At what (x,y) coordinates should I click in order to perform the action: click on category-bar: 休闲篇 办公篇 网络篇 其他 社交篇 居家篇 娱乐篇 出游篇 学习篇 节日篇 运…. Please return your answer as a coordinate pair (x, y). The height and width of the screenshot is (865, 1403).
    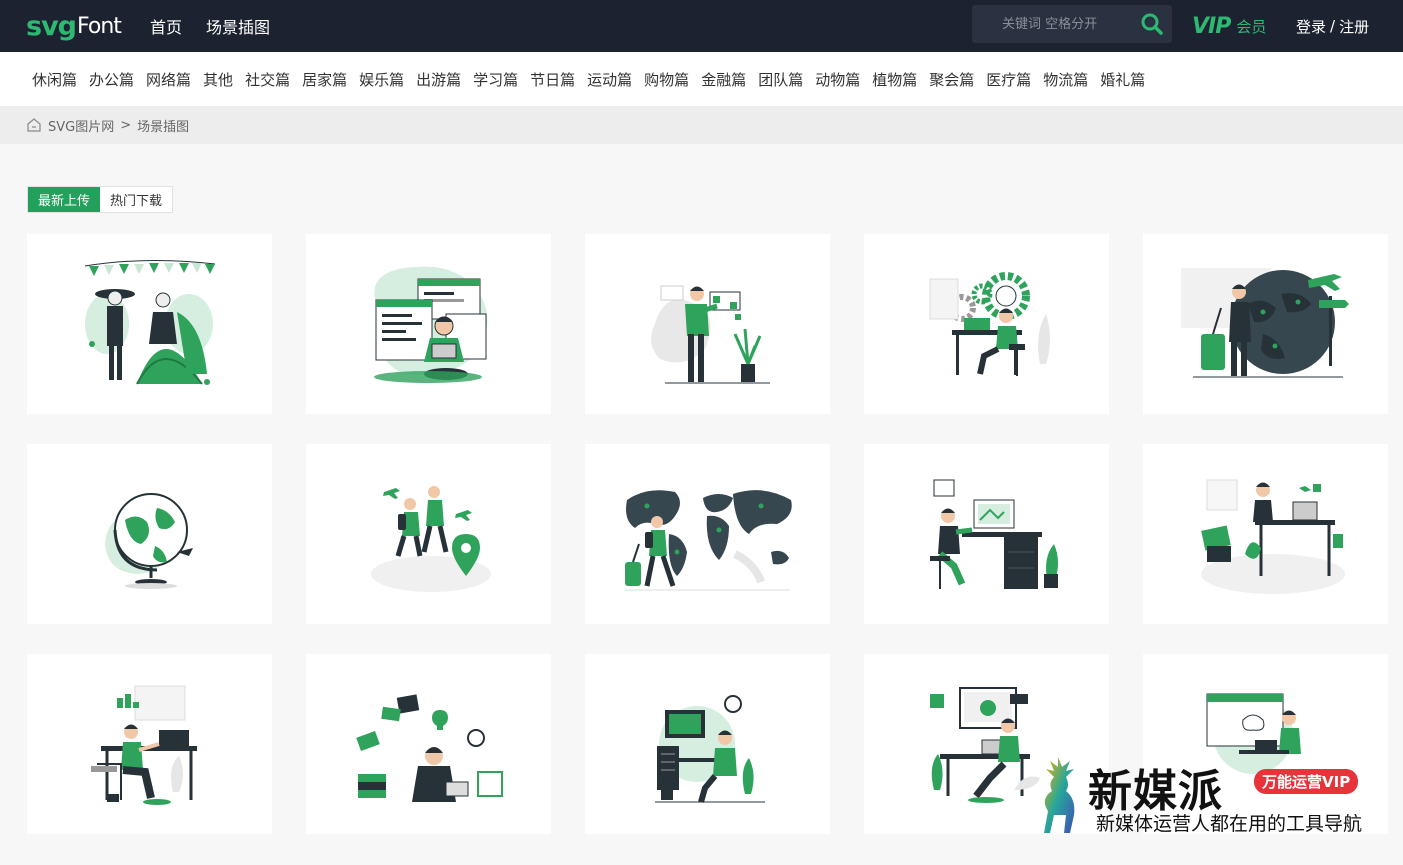
    Looking at the image, I should click on (701, 79).